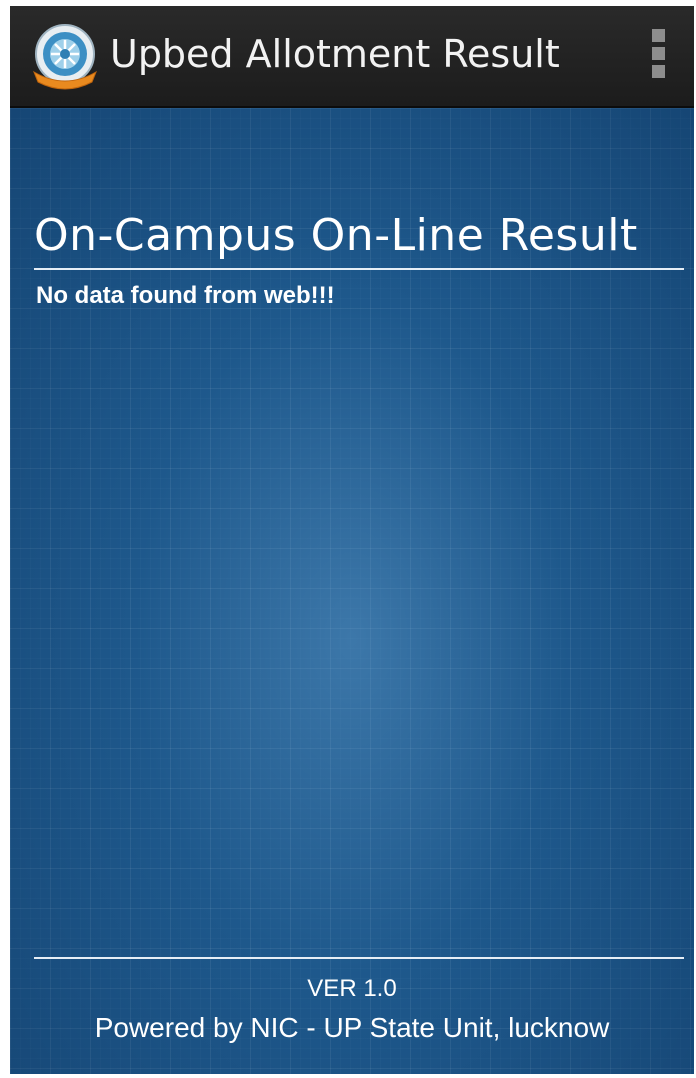  Describe the element at coordinates (65, 57) in the screenshot. I see `app-logo-icon` at that location.